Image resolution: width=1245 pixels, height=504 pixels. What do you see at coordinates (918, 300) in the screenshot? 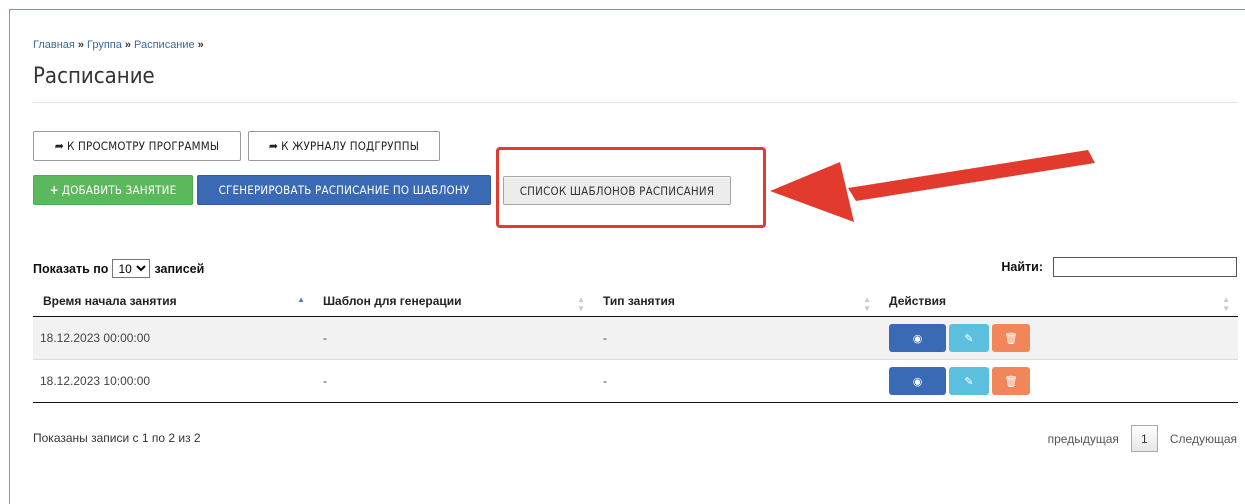
I see `column-label: Действия` at bounding box center [918, 300].